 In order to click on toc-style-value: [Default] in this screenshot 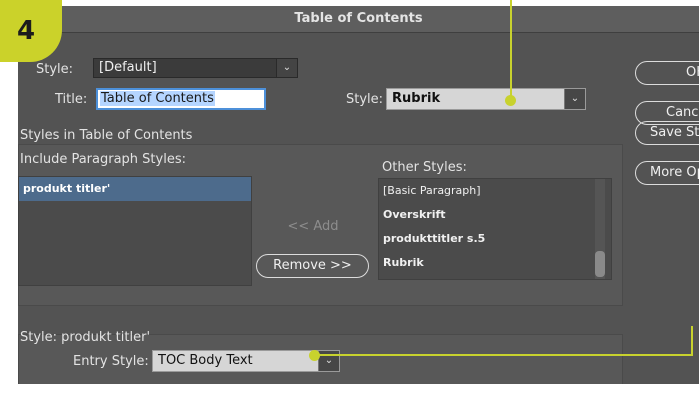, I will do `click(128, 67)`.